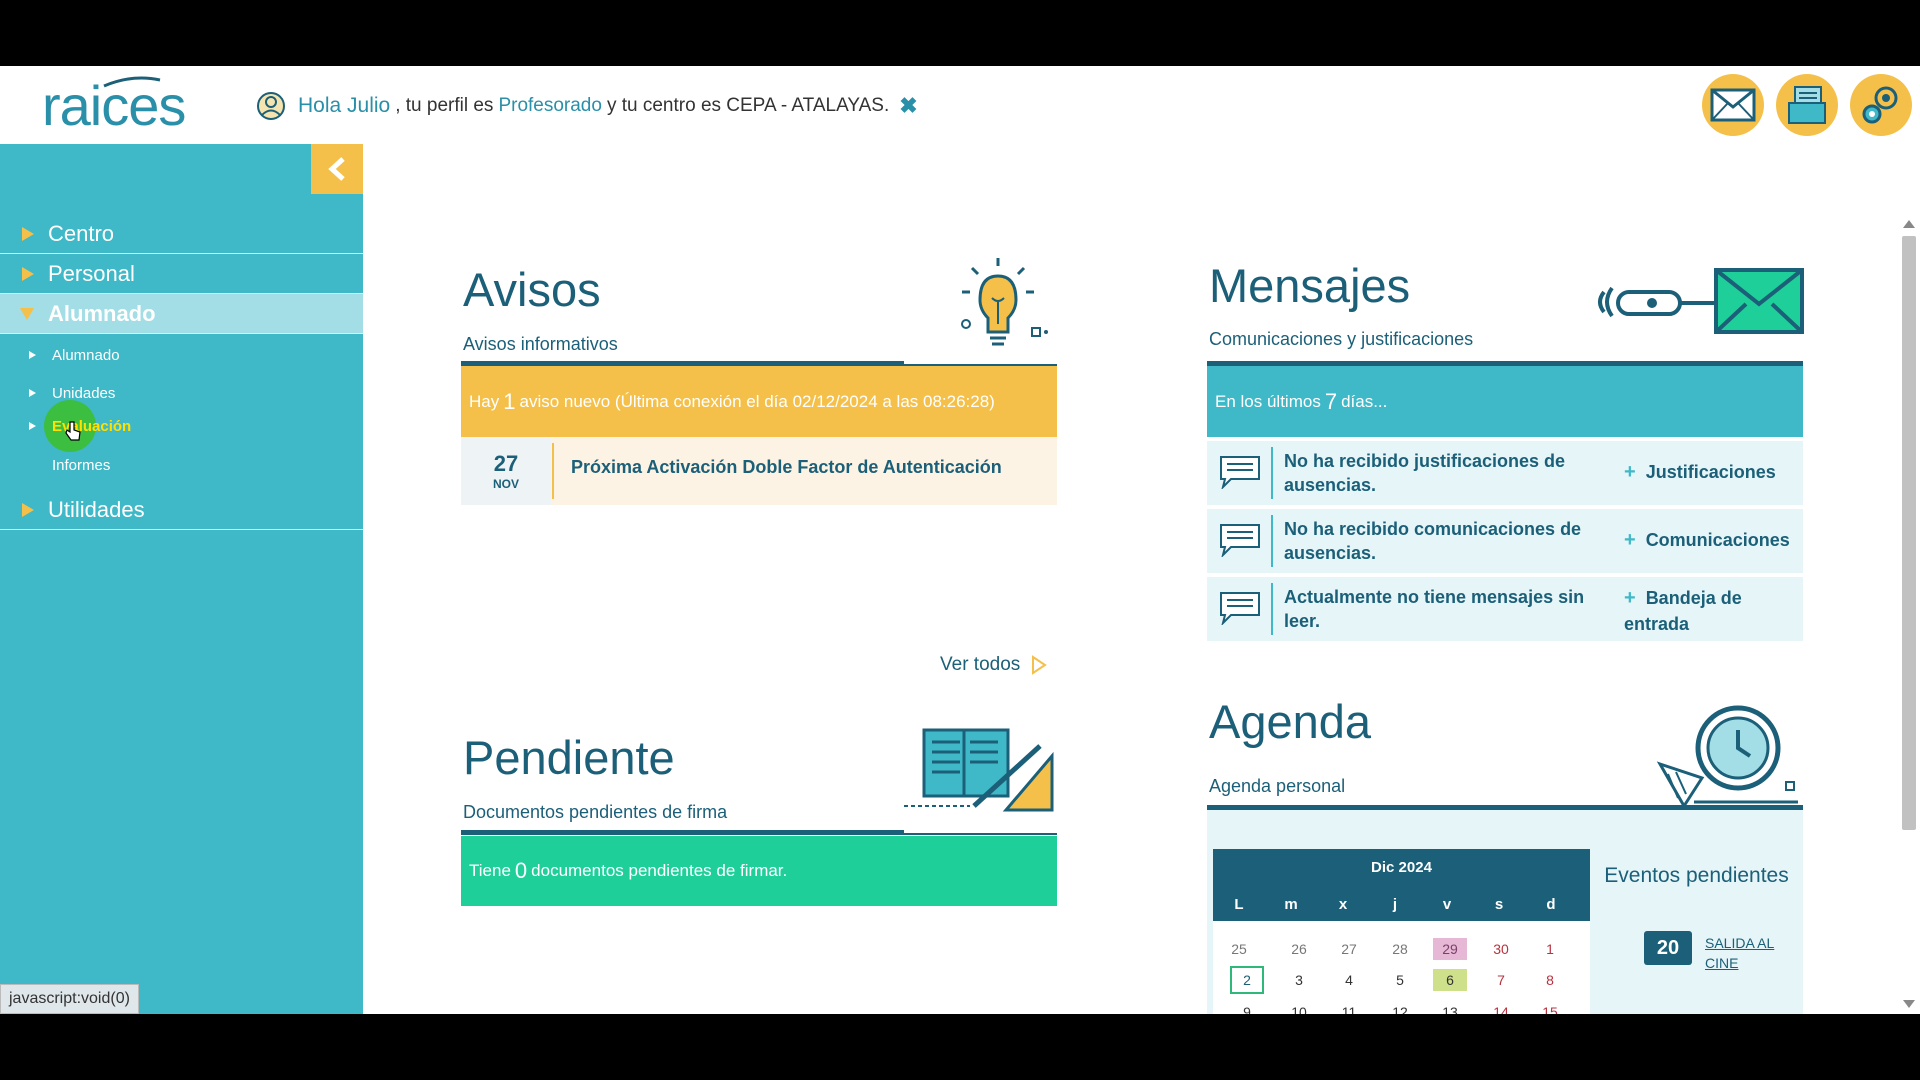 This screenshot has width=1920, height=1080. Describe the element at coordinates (1247, 980) in the screenshot. I see `calendar-day-today: 2` at that location.